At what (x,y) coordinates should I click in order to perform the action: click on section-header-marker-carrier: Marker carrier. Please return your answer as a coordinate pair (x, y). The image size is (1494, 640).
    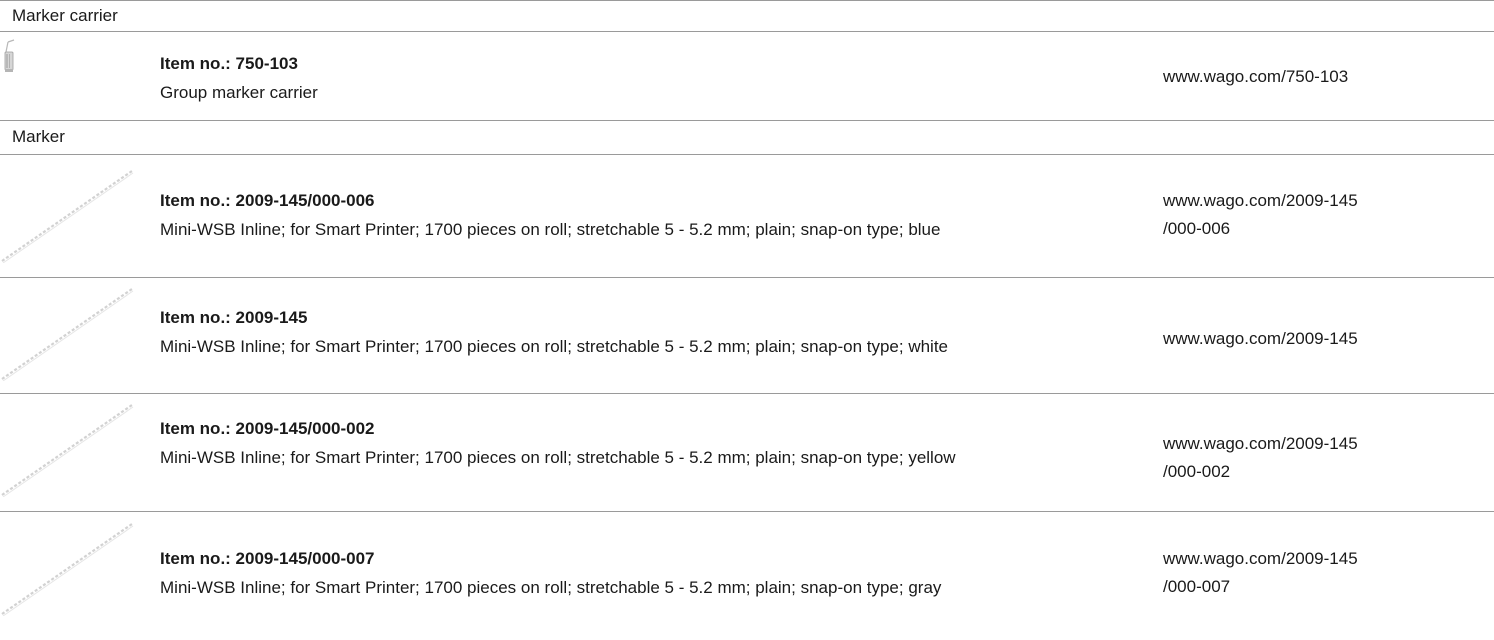
    Looking at the image, I should click on (747, 16).